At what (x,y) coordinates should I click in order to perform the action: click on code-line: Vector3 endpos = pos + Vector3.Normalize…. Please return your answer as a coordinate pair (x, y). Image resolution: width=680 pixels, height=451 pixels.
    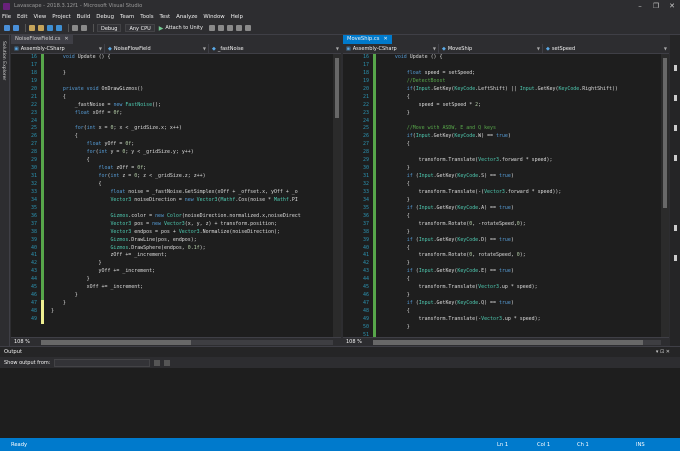
    Looking at the image, I should click on (192, 233).